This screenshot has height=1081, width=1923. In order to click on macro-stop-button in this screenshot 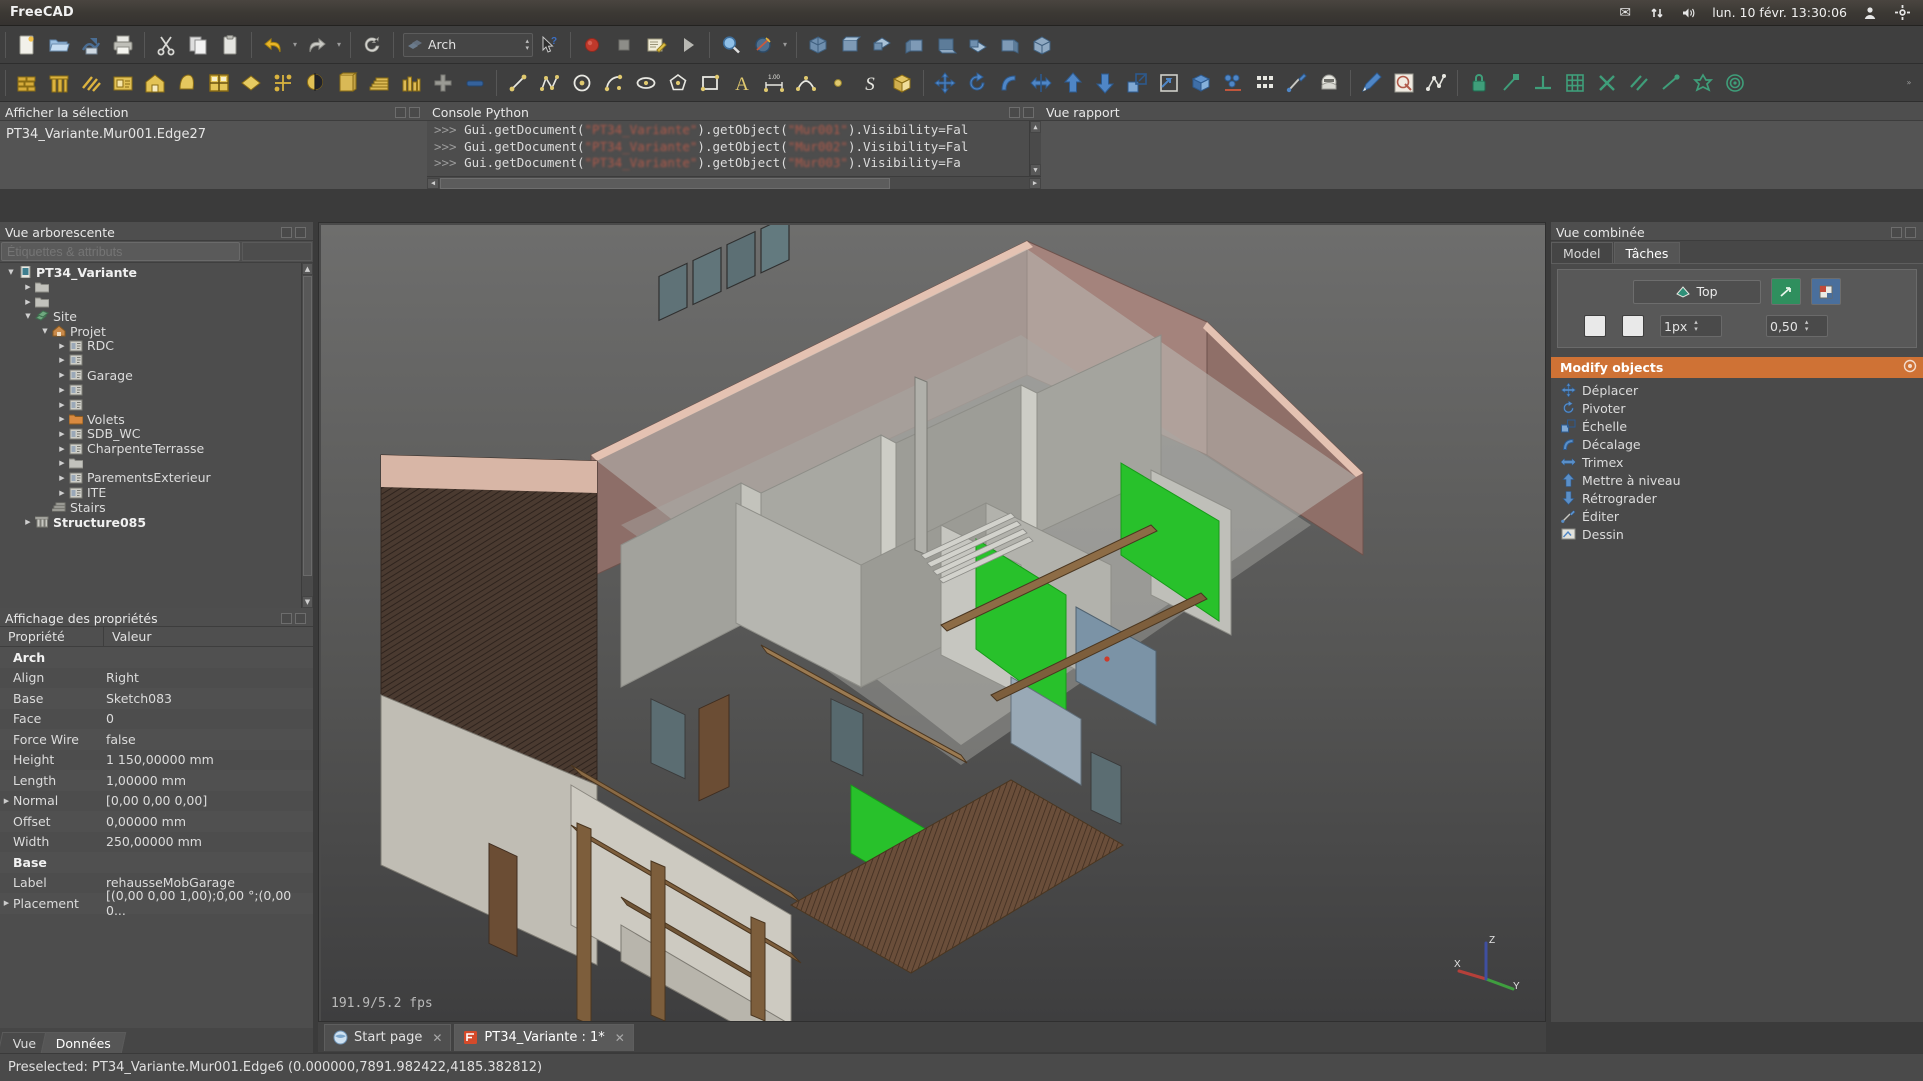, I will do `click(624, 45)`.